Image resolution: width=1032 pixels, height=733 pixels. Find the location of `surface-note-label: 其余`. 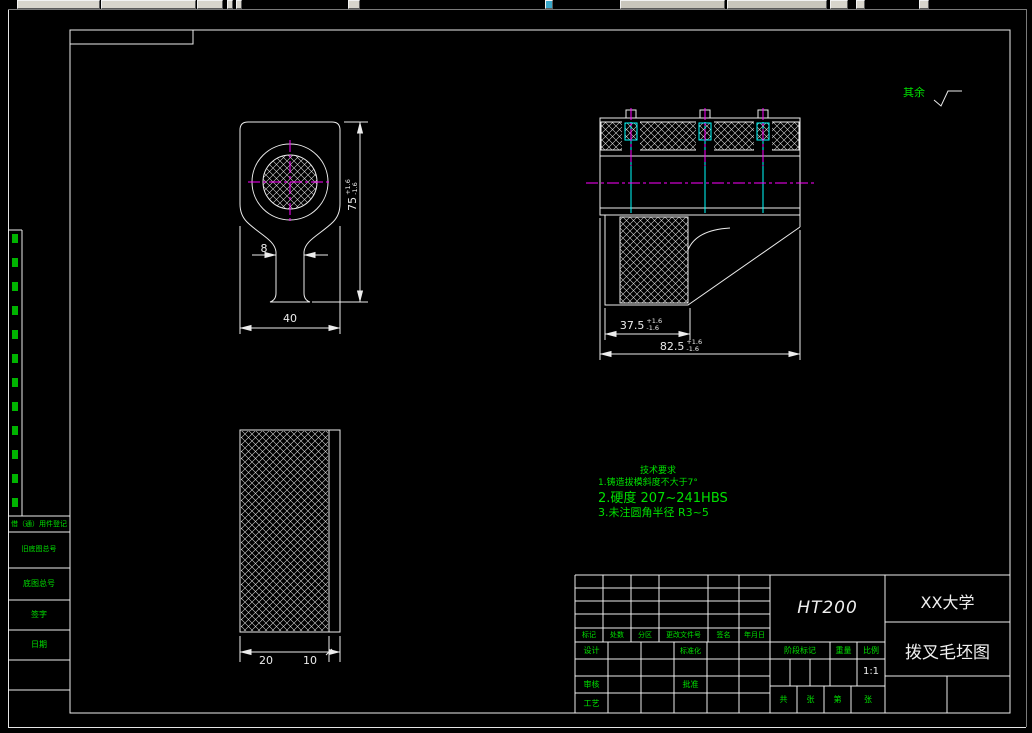

surface-note-label: 其余 is located at coordinates (914, 92).